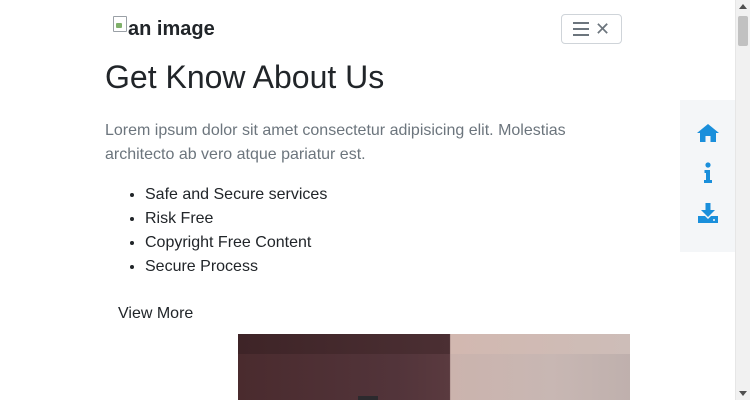 The height and width of the screenshot is (400, 750). I want to click on info-icon, so click(707, 172).